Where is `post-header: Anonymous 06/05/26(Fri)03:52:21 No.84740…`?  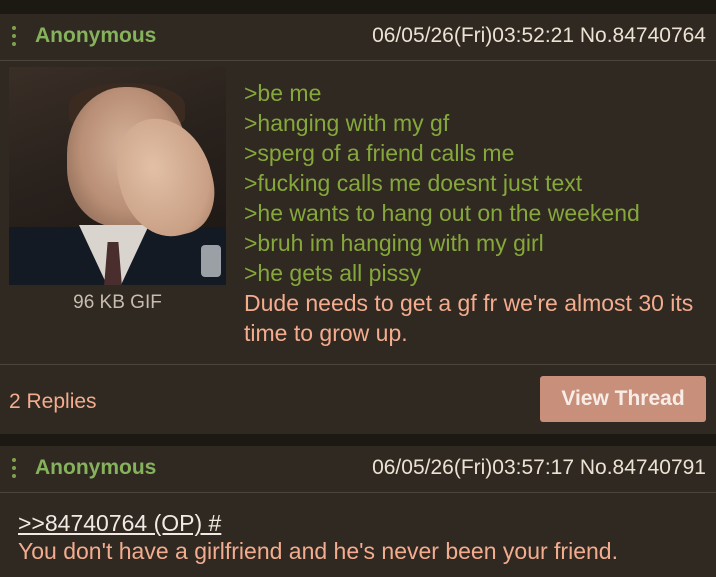 post-header: Anonymous 06/05/26(Fri)03:52:21 No.84740… is located at coordinates (358, 37).